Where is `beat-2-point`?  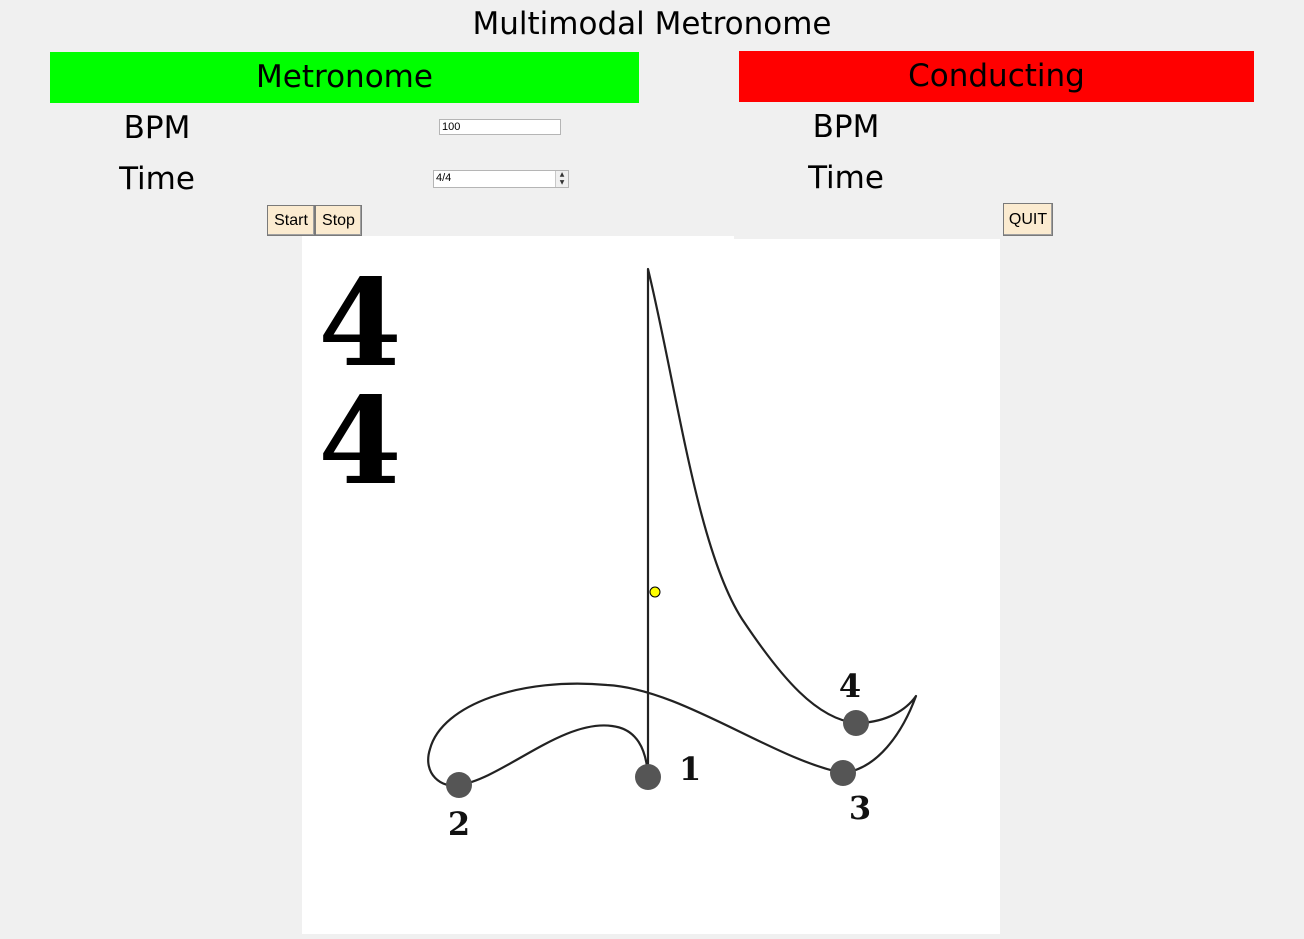
beat-2-point is located at coordinates (459, 785).